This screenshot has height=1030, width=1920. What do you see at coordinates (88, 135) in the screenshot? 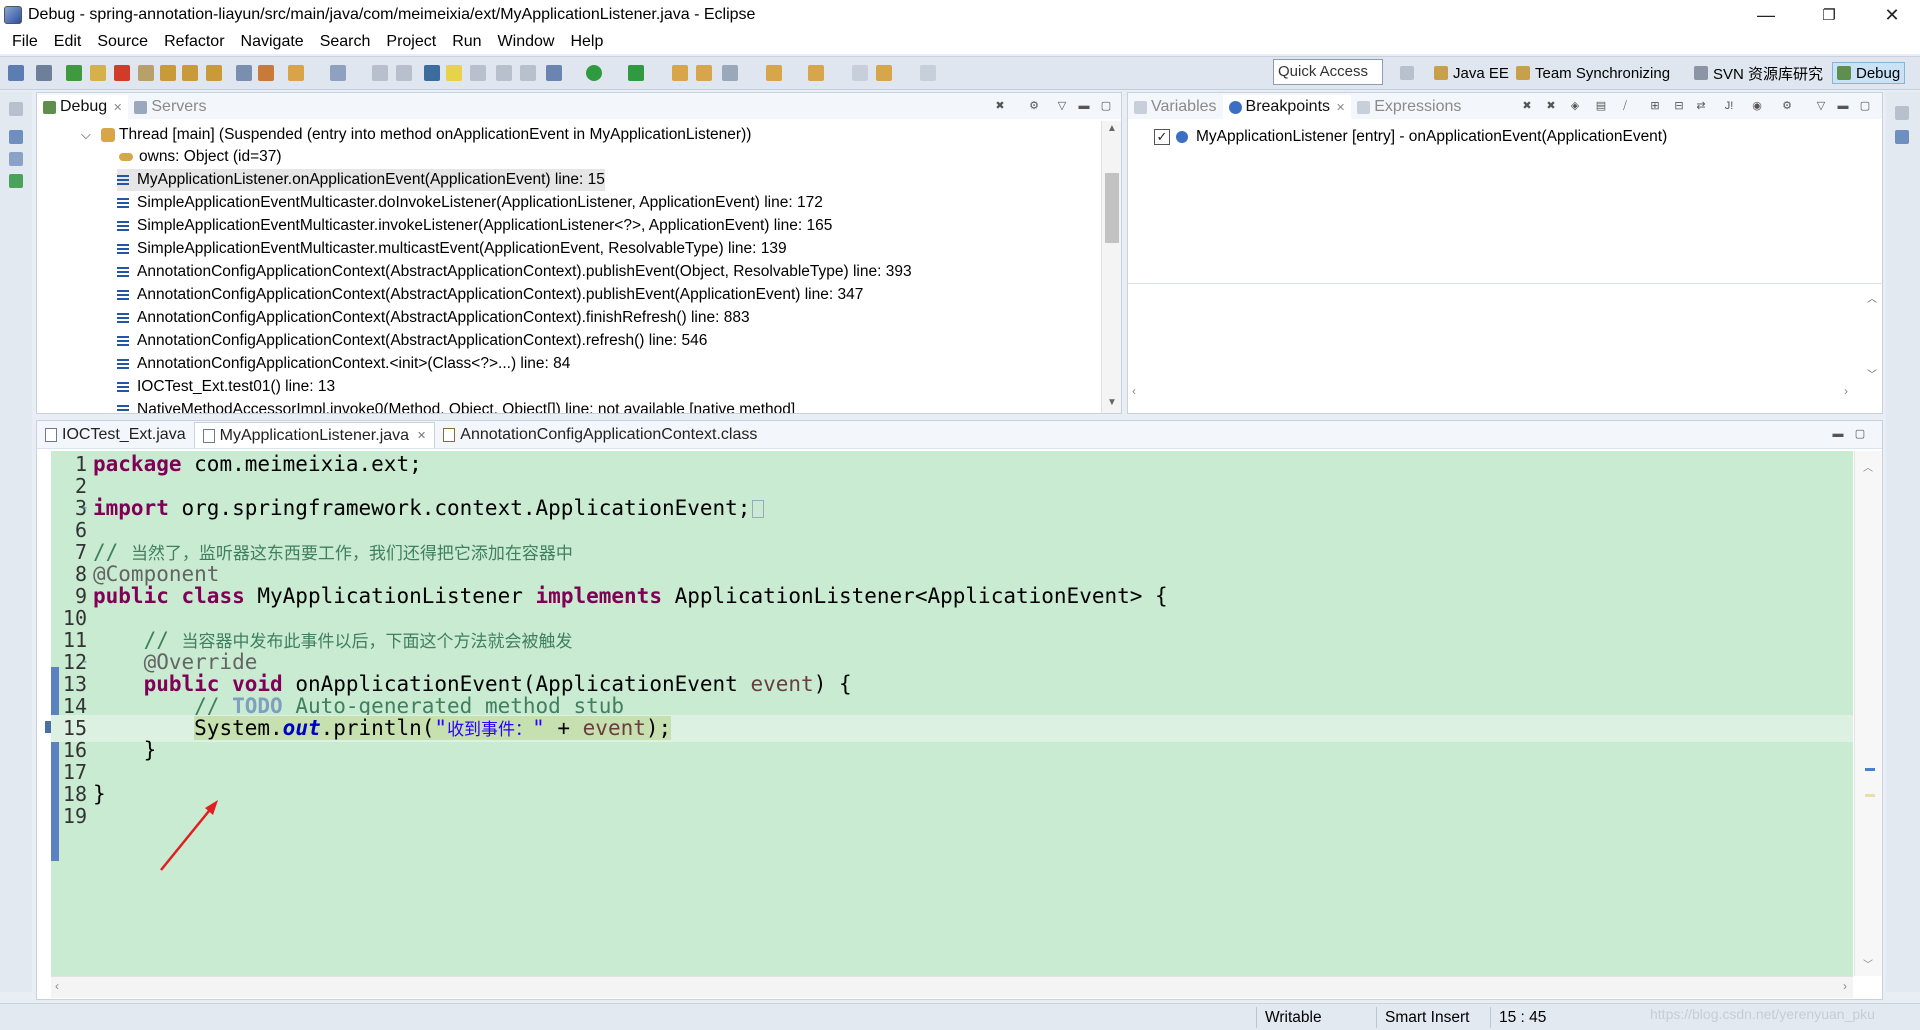
I see `chevron-down-icon: ⌵` at bounding box center [88, 135].